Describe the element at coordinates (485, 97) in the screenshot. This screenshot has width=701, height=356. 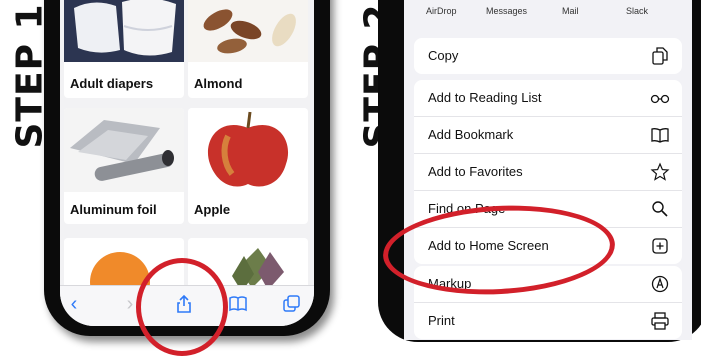
I see `menu-item-label: Add to Reading List` at that location.